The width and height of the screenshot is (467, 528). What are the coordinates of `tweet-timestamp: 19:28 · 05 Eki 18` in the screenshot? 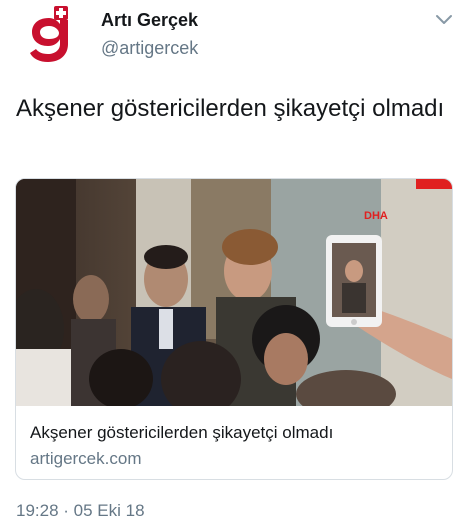 It's located at (80, 511).